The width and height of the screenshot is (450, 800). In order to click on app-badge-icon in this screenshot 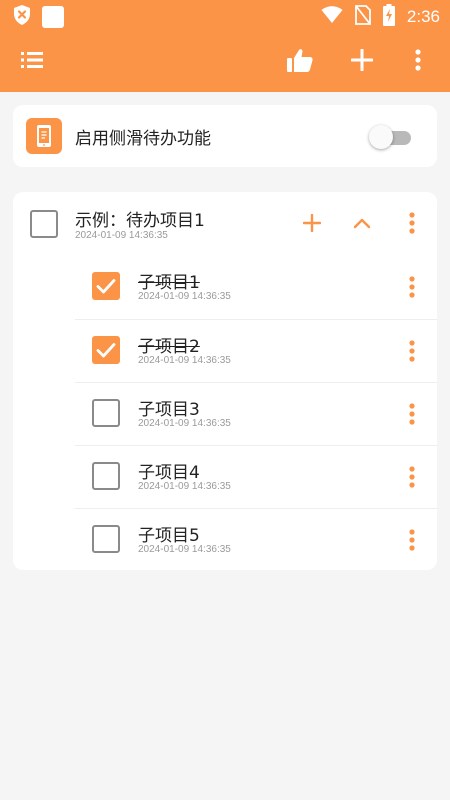, I will do `click(44, 136)`.